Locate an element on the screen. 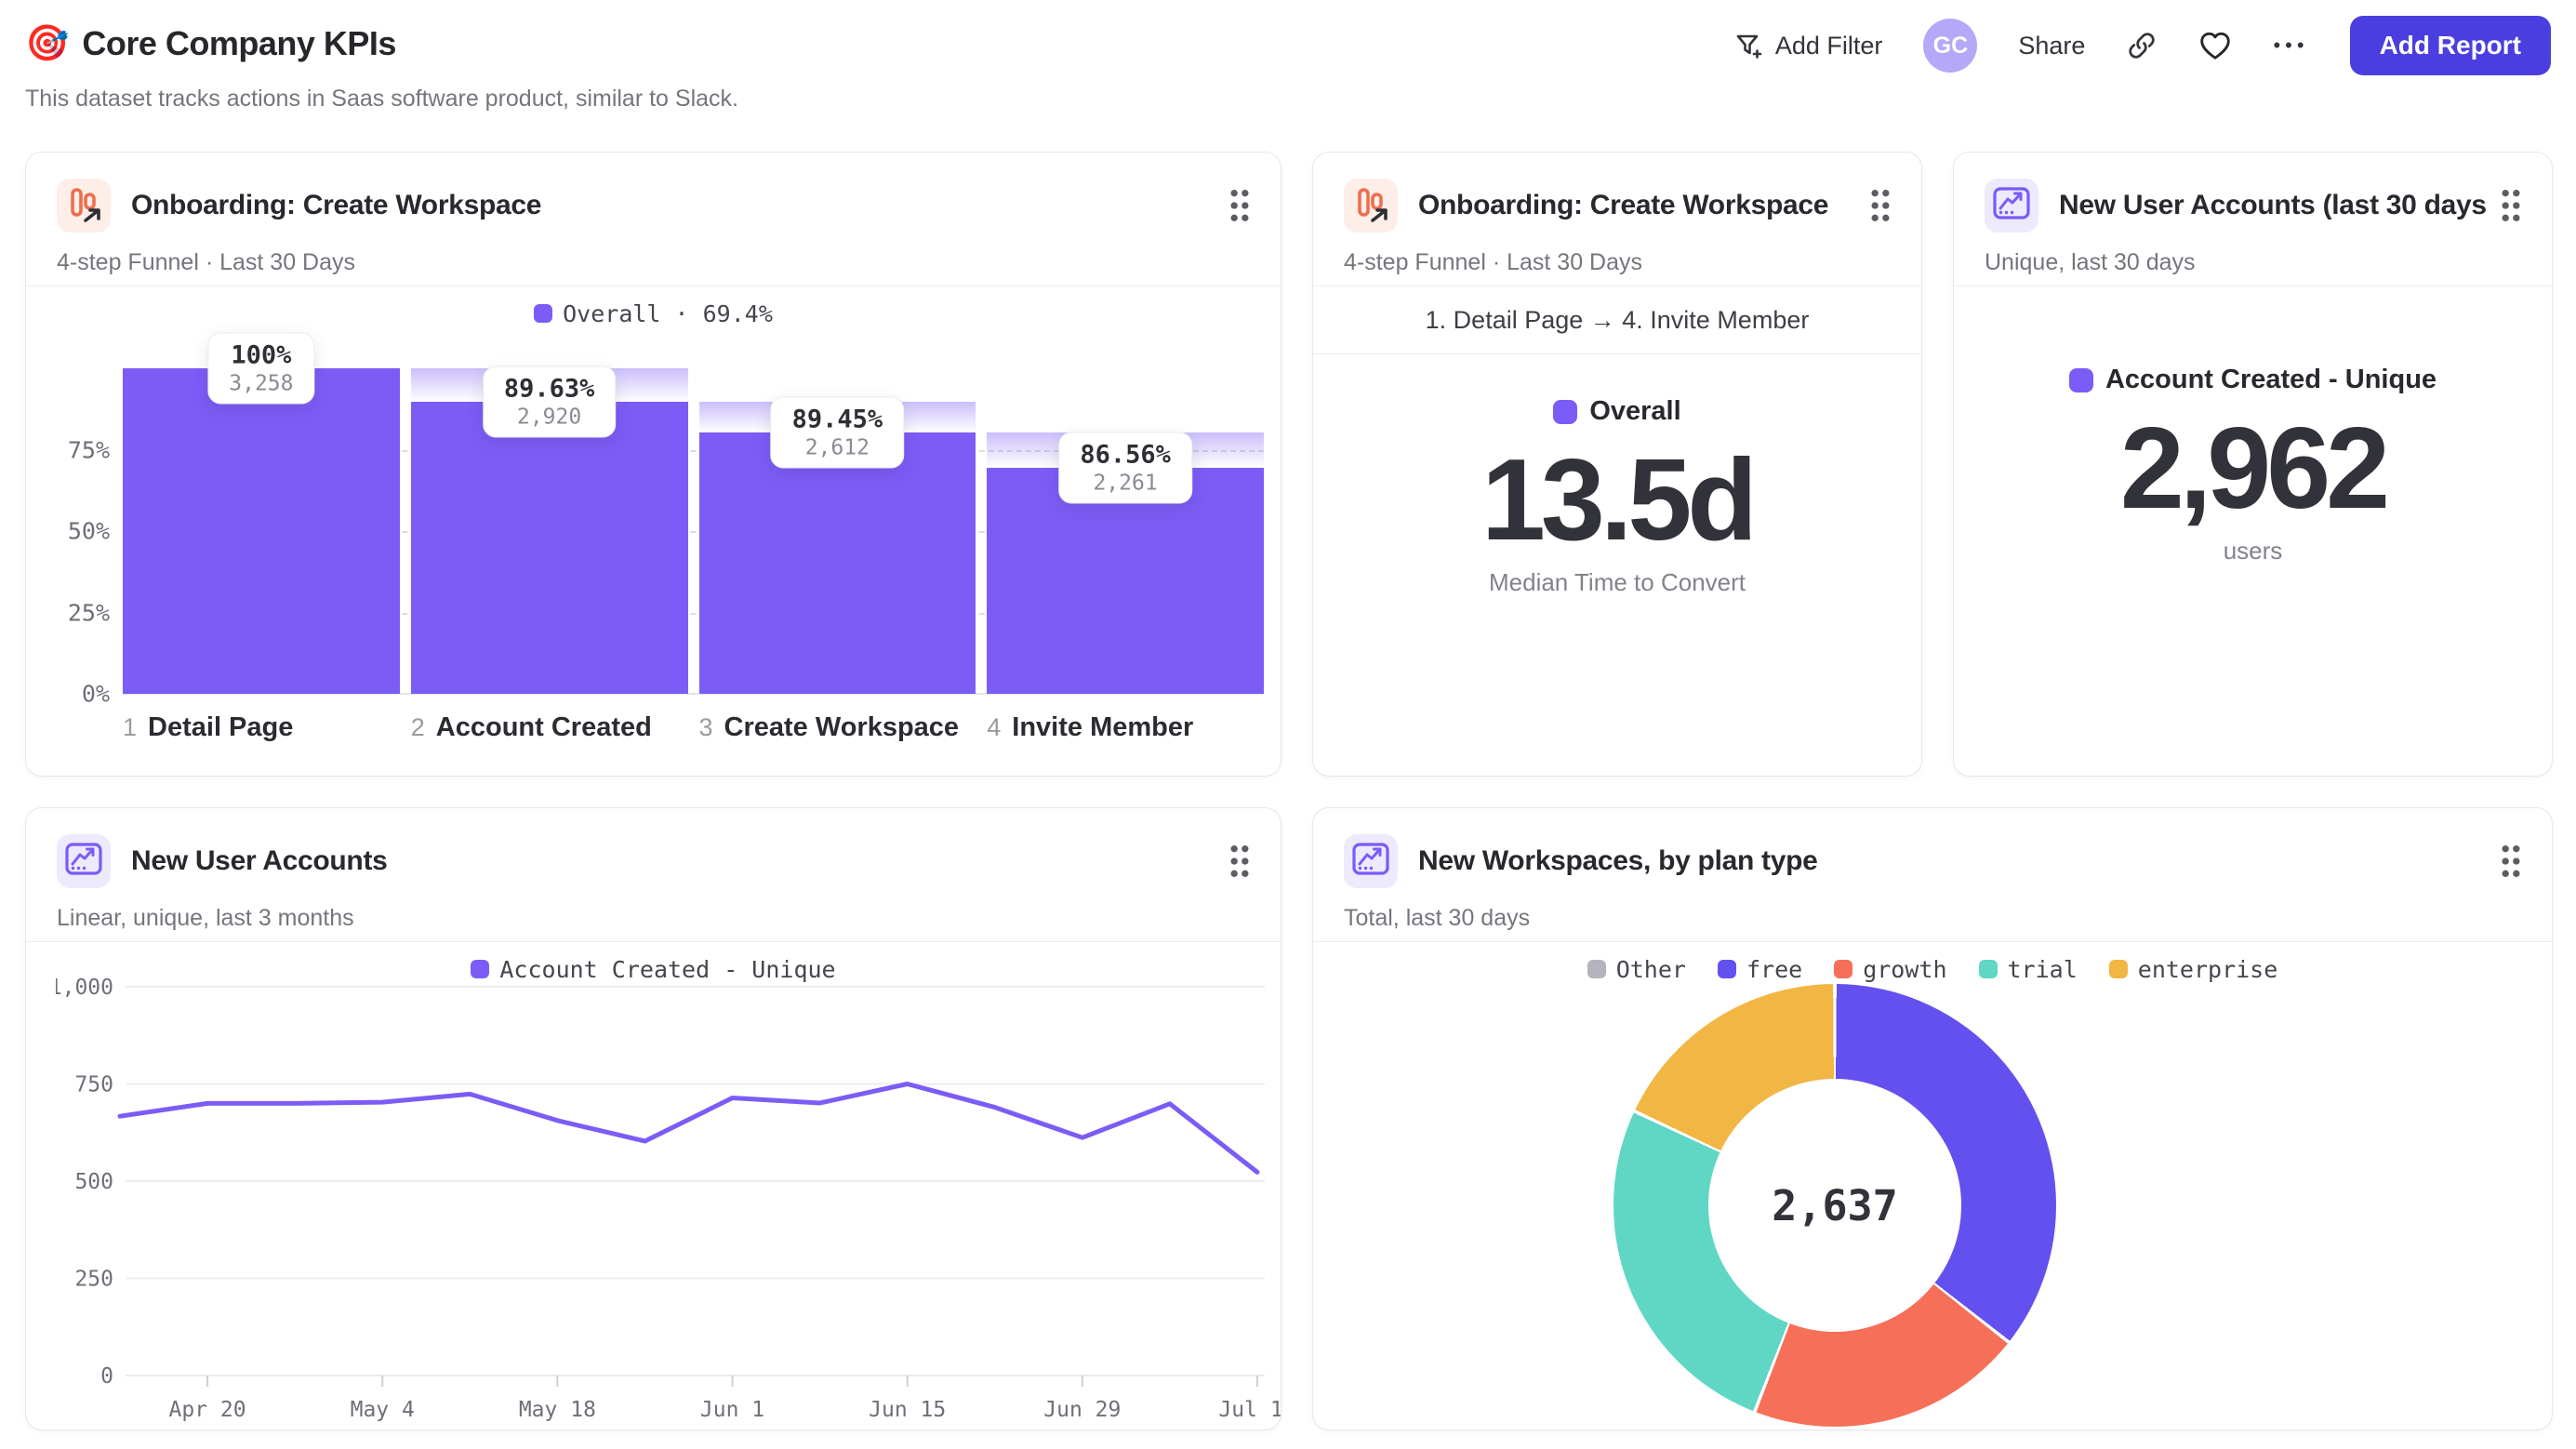 The width and height of the screenshot is (2576, 1449). legend-label: Overall · 69.4% is located at coordinates (668, 313).